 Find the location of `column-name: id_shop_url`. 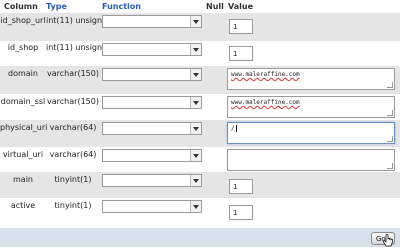

column-name: id_shop_url is located at coordinates (23, 20).